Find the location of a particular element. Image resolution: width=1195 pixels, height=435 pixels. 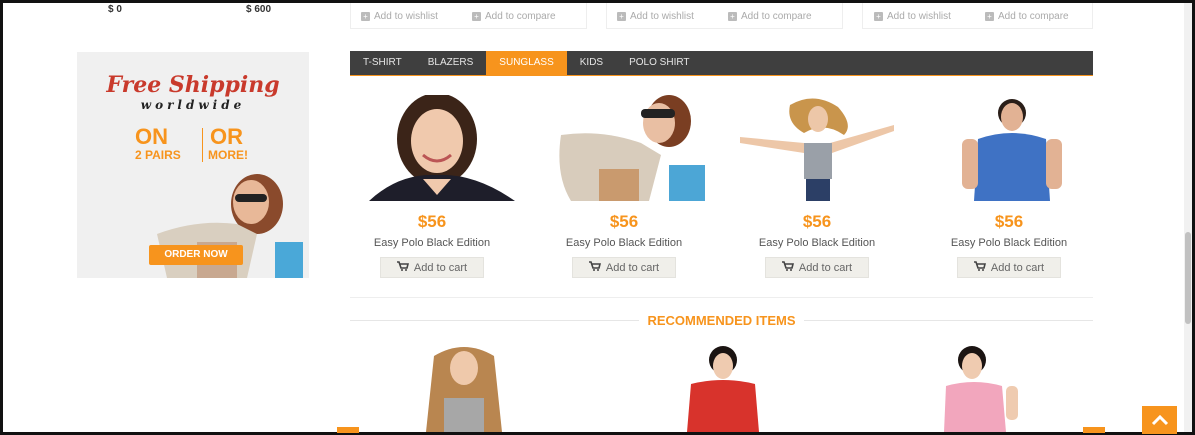

price-range-min: $ 0 is located at coordinates (115, 9).